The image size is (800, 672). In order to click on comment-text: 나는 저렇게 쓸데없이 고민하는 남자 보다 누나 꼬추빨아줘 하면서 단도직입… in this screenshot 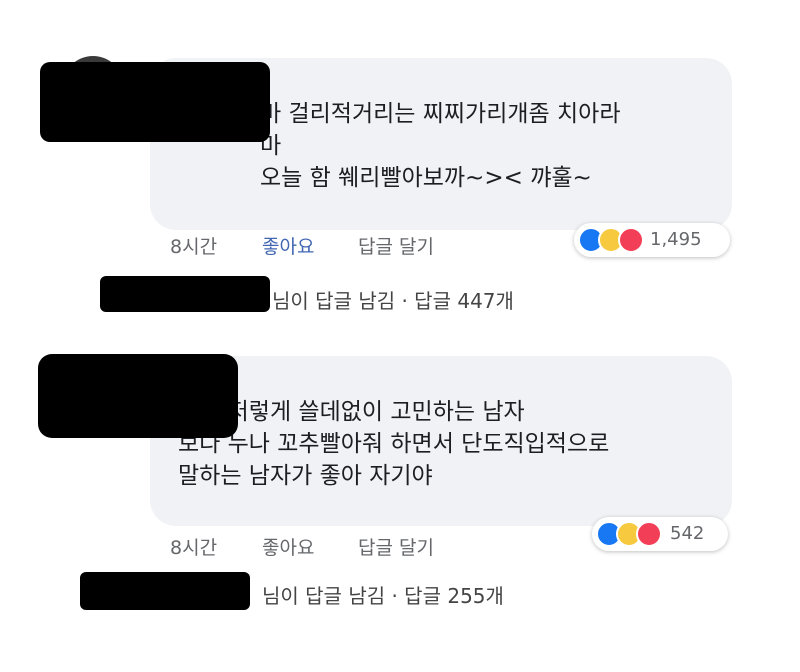, I will do `click(394, 444)`.